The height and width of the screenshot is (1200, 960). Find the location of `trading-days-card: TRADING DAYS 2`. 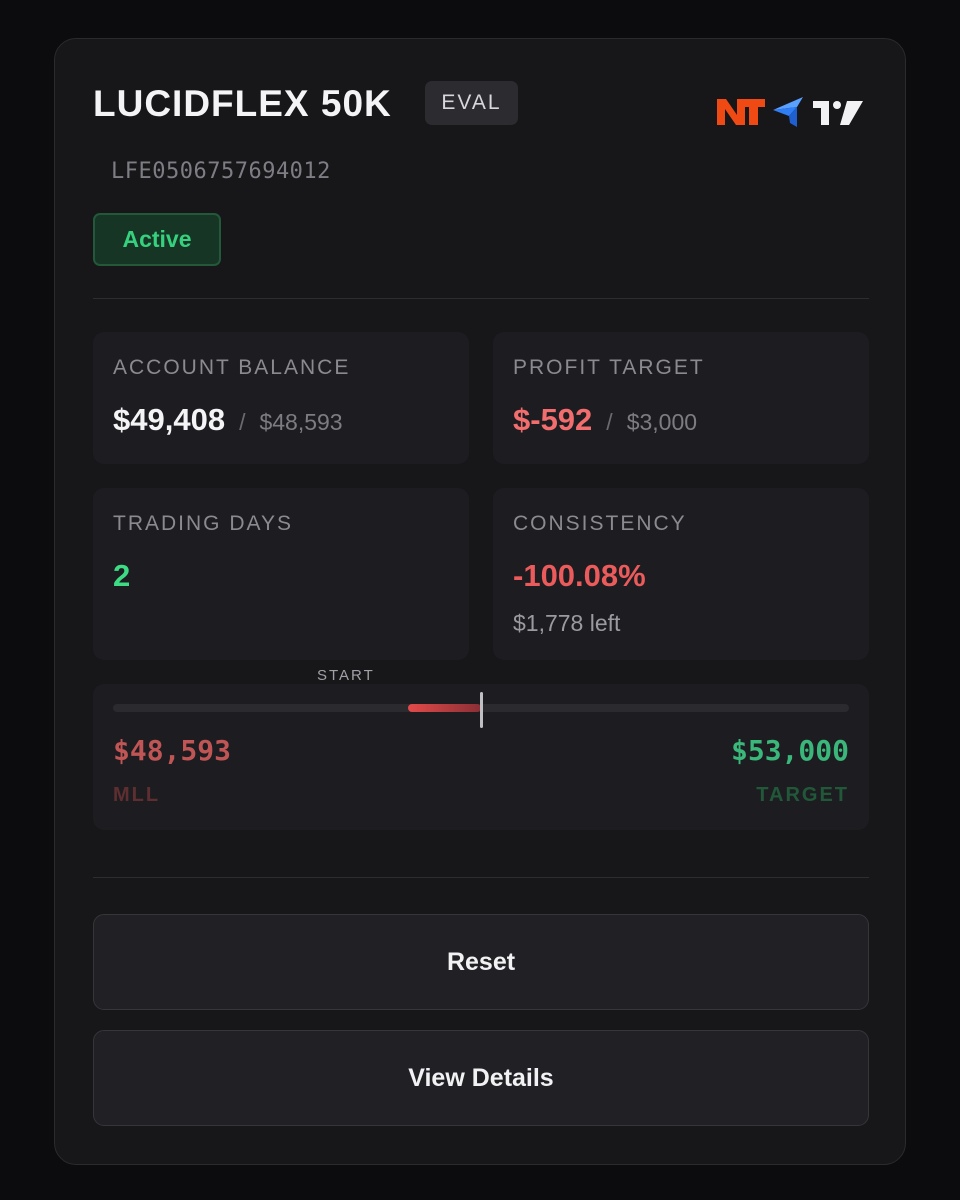

trading-days-card: TRADING DAYS 2 is located at coordinates (281, 574).